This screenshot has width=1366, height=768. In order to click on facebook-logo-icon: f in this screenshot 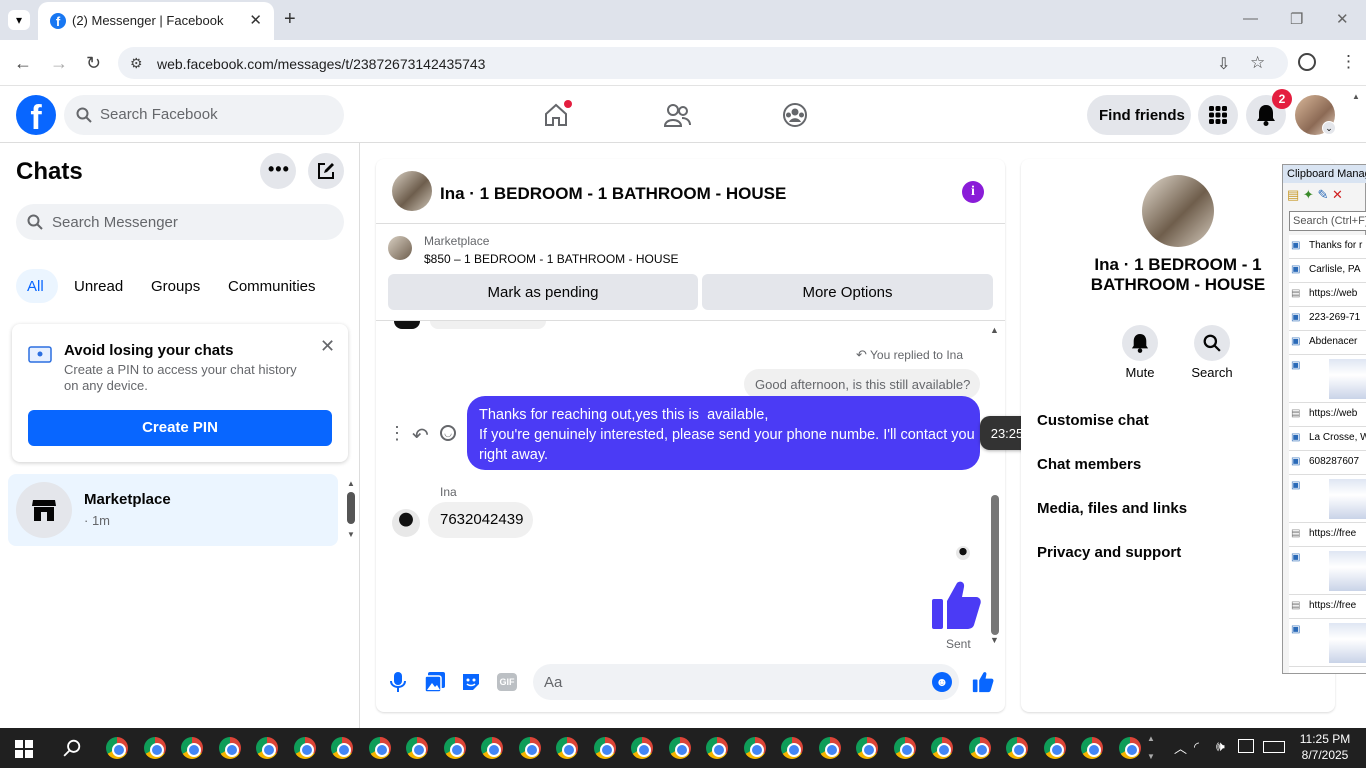, I will do `click(36, 115)`.